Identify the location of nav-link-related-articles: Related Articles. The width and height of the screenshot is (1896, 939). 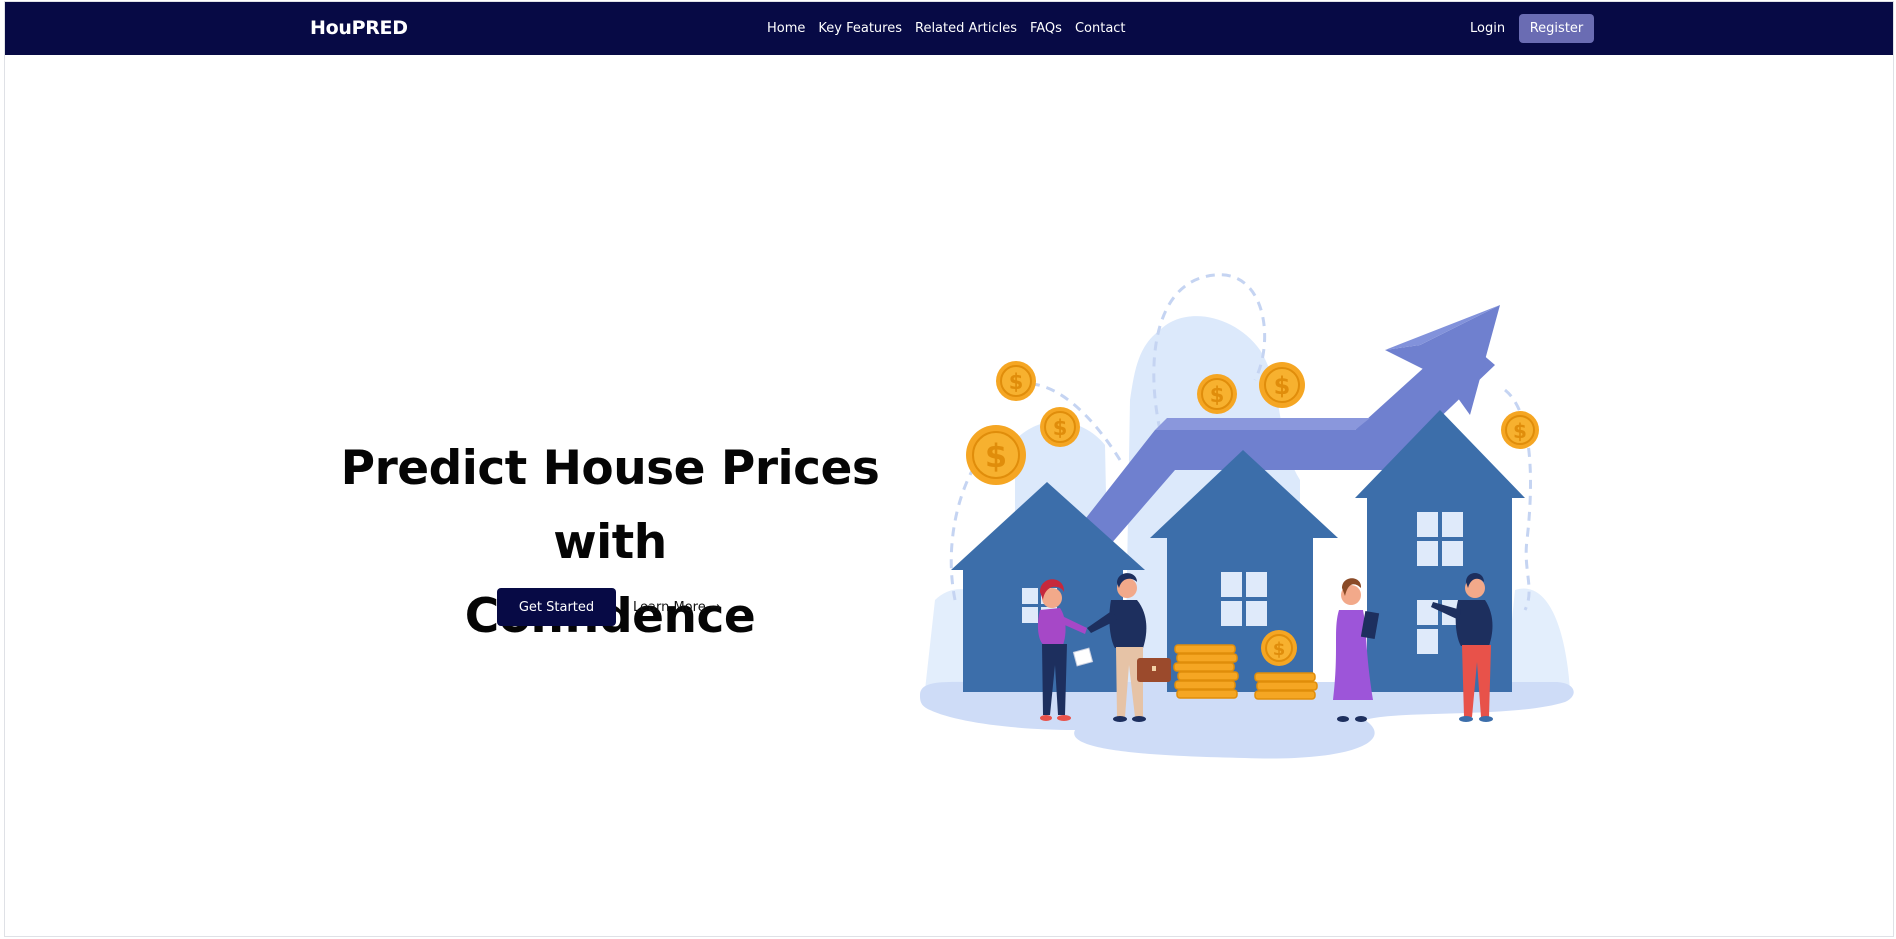
(966, 28).